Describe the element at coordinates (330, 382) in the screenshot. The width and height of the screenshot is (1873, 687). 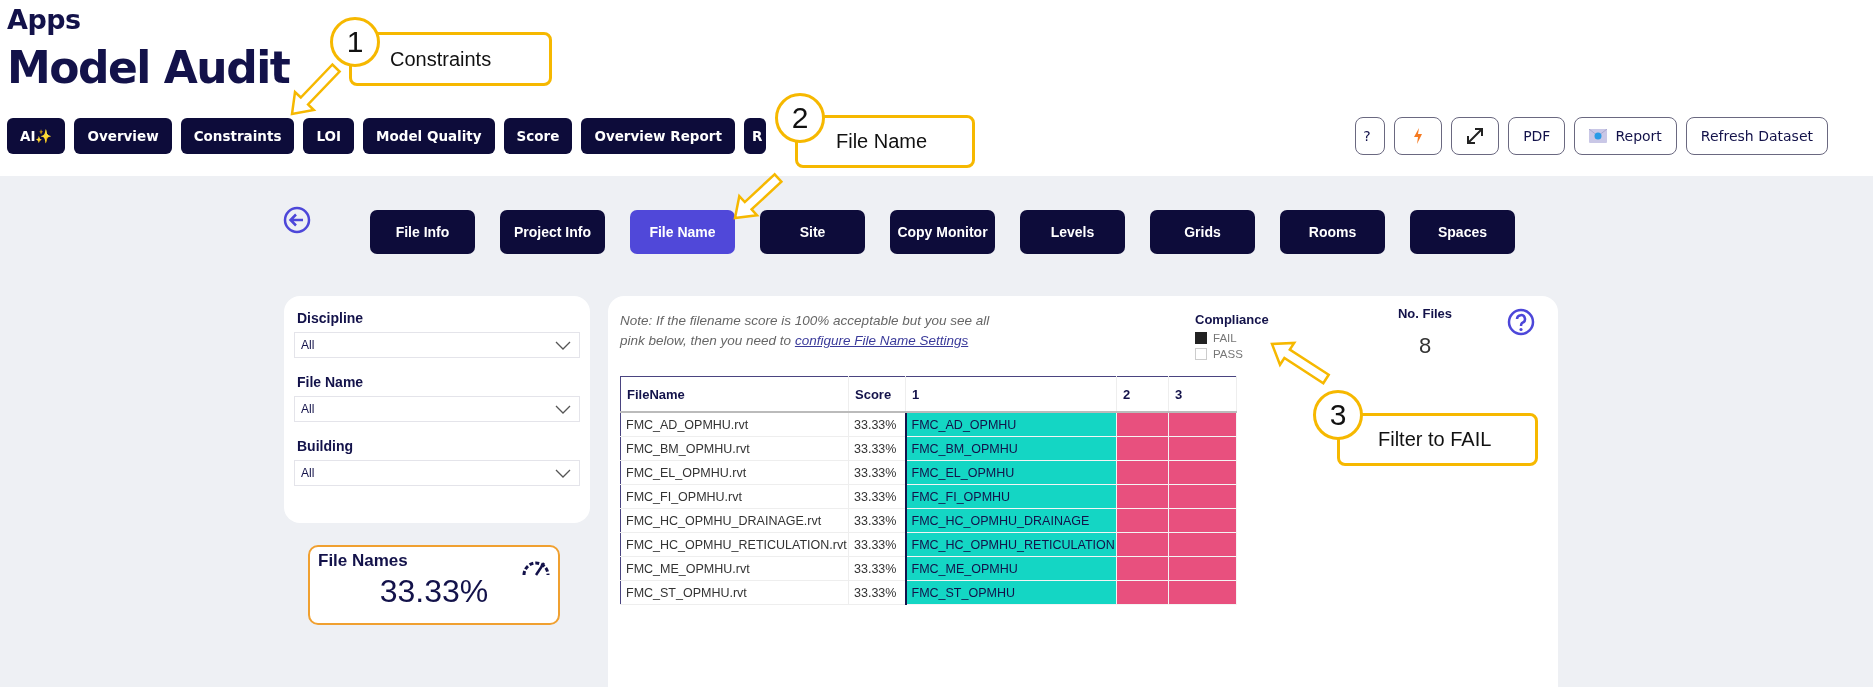
I see `filter-label: File Name` at that location.